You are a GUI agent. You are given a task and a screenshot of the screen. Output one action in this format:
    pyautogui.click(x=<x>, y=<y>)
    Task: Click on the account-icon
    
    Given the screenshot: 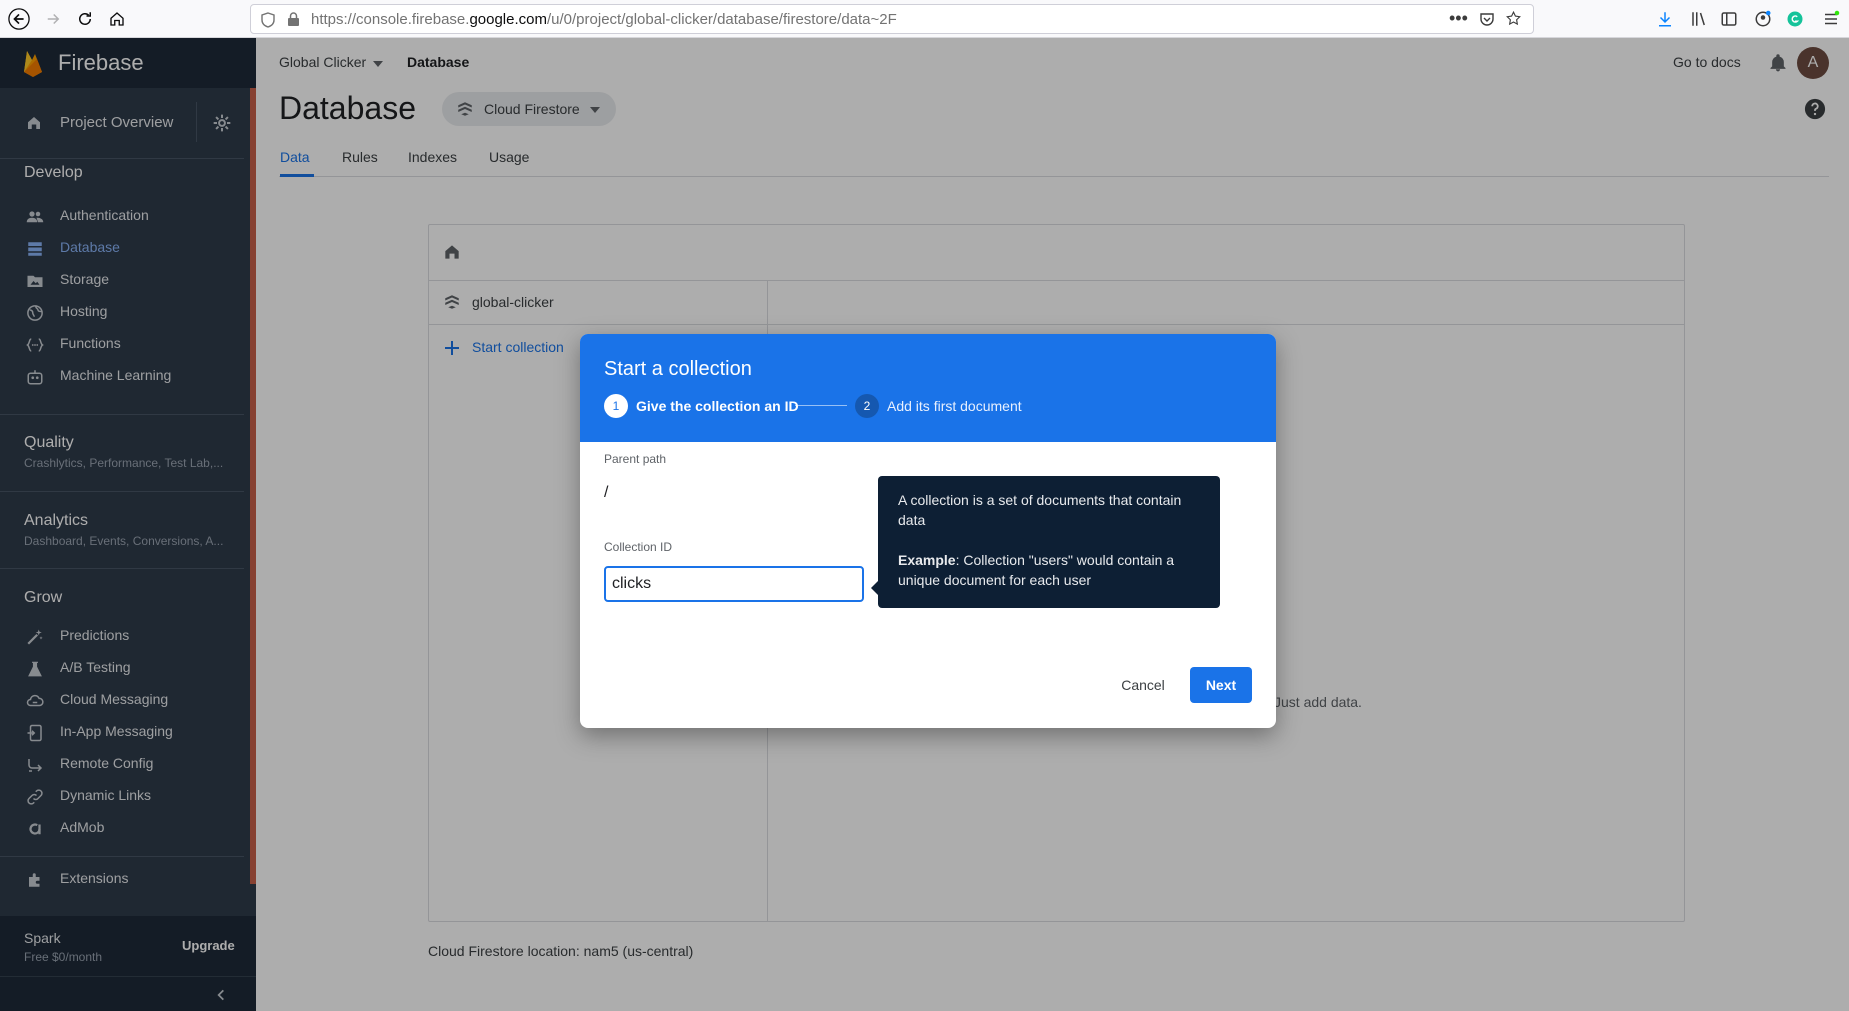 What is the action you would take?
    pyautogui.click(x=1763, y=19)
    